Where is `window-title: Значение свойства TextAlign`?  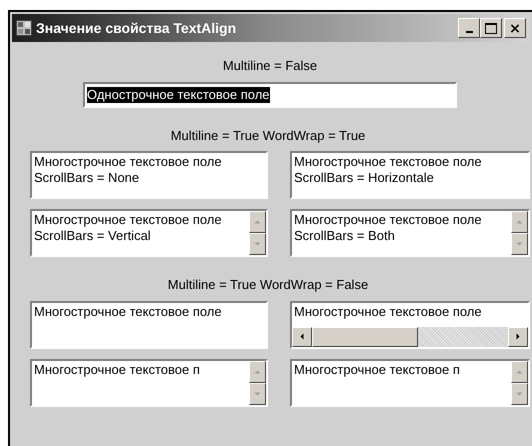 window-title: Значение свойства TextAlign is located at coordinates (136, 28).